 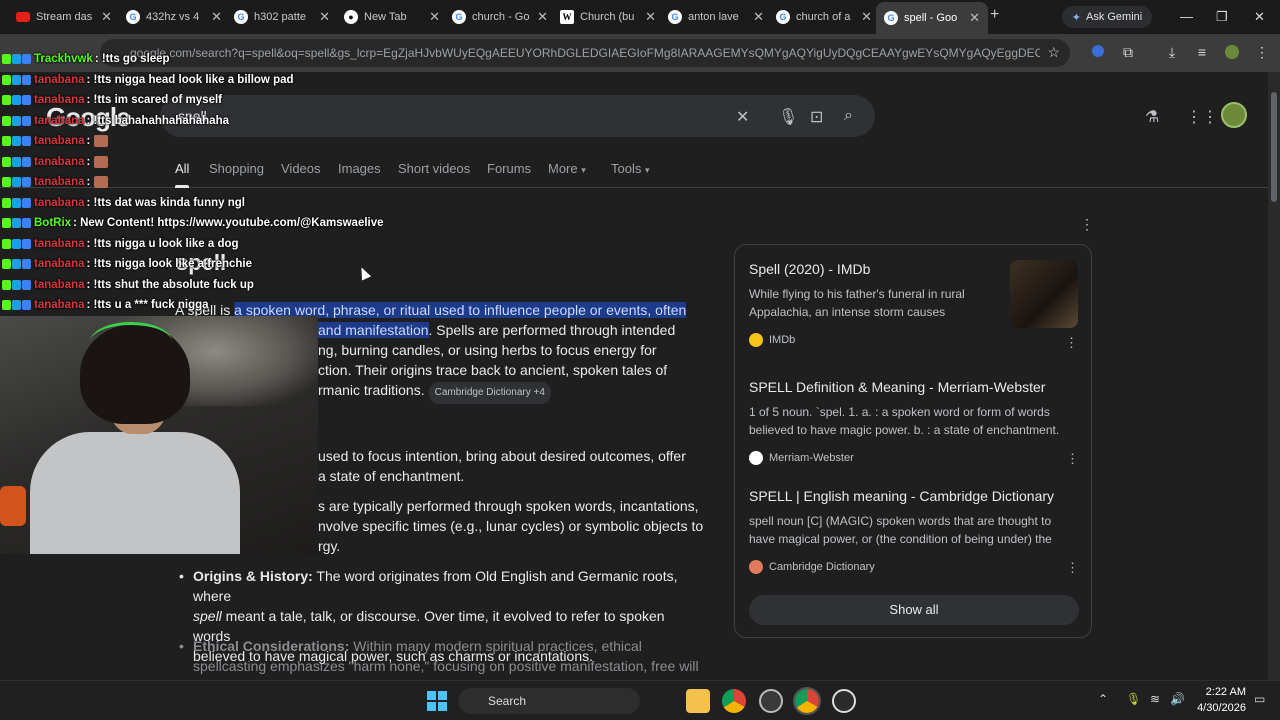 What do you see at coordinates (500, 17) in the screenshot?
I see `tab-4: Gchurch - Go ✕` at bounding box center [500, 17].